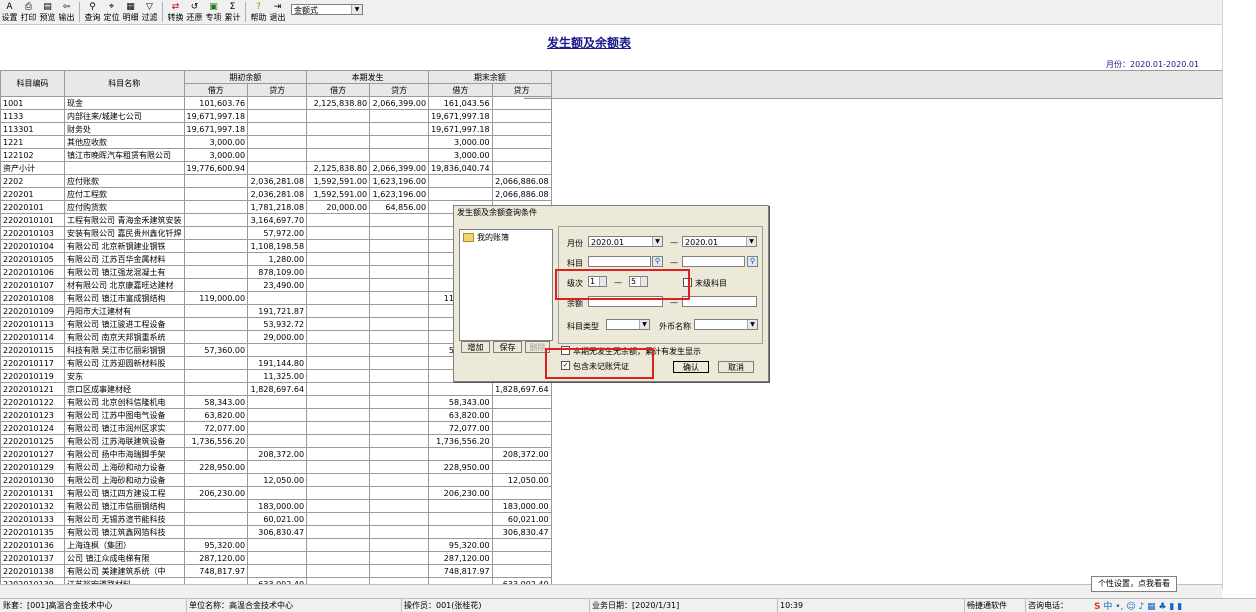 The image size is (1256, 612). What do you see at coordinates (460, 402) in the screenshot?
I see `cell-amount: 58,343.00` at bounding box center [460, 402].